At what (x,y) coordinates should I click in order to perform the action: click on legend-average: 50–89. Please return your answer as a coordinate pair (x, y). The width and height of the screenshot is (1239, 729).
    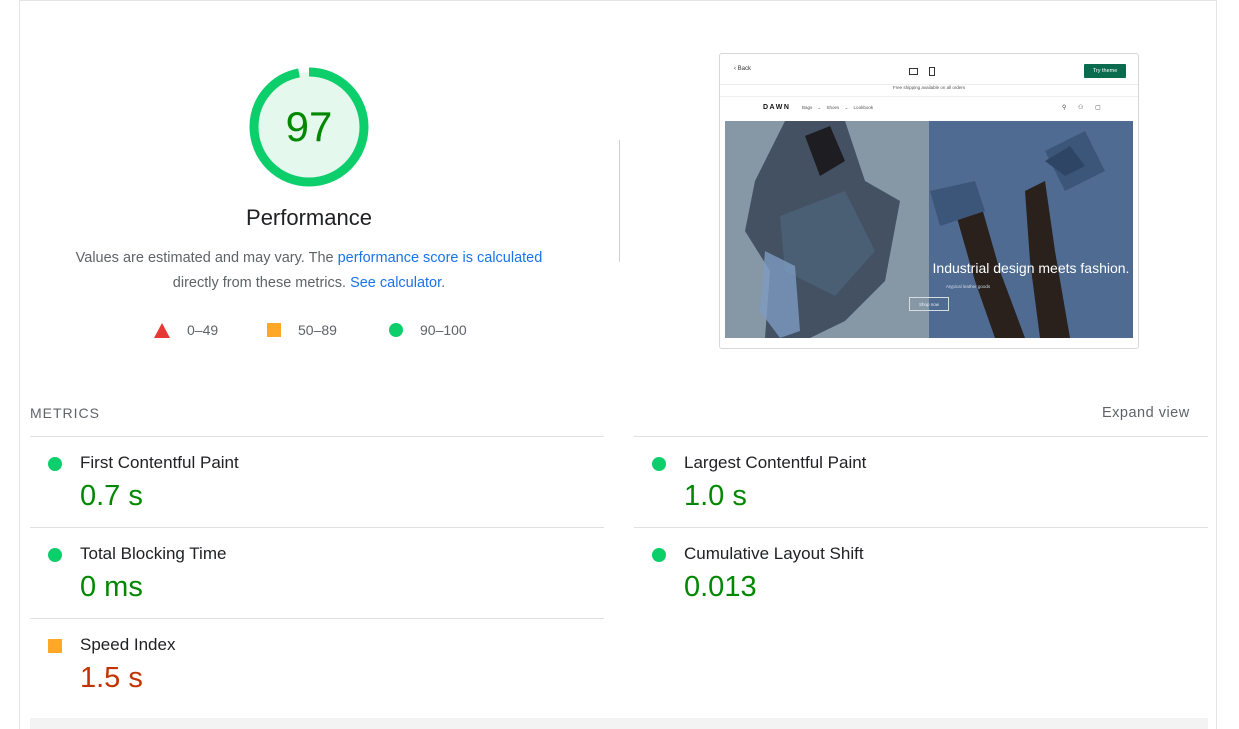
    Looking at the image, I should click on (302, 330).